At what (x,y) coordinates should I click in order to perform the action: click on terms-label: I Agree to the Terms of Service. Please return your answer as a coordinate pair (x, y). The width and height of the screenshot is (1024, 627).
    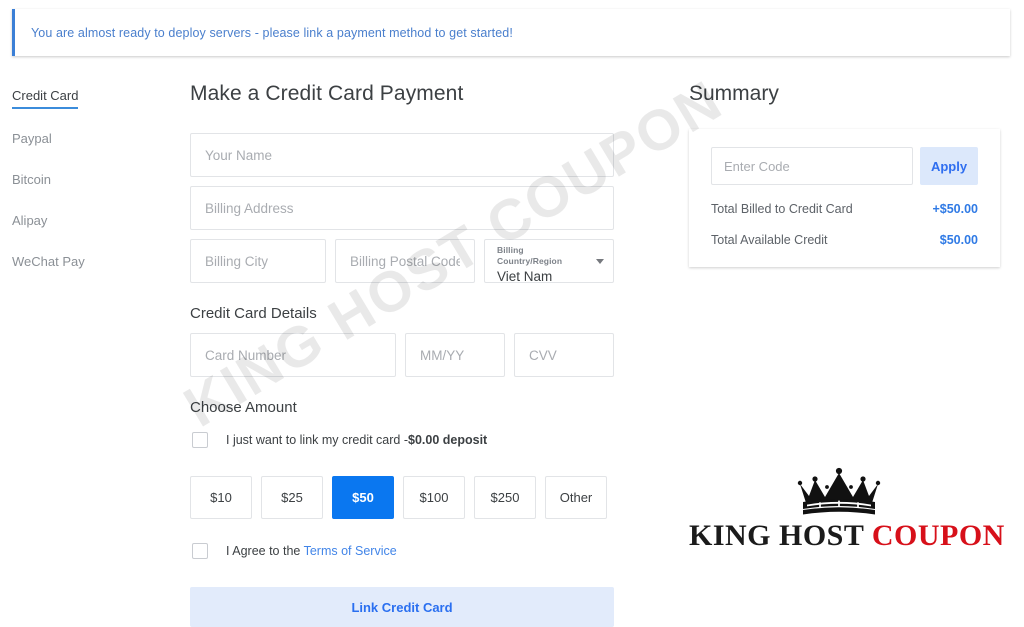
    Looking at the image, I should click on (311, 551).